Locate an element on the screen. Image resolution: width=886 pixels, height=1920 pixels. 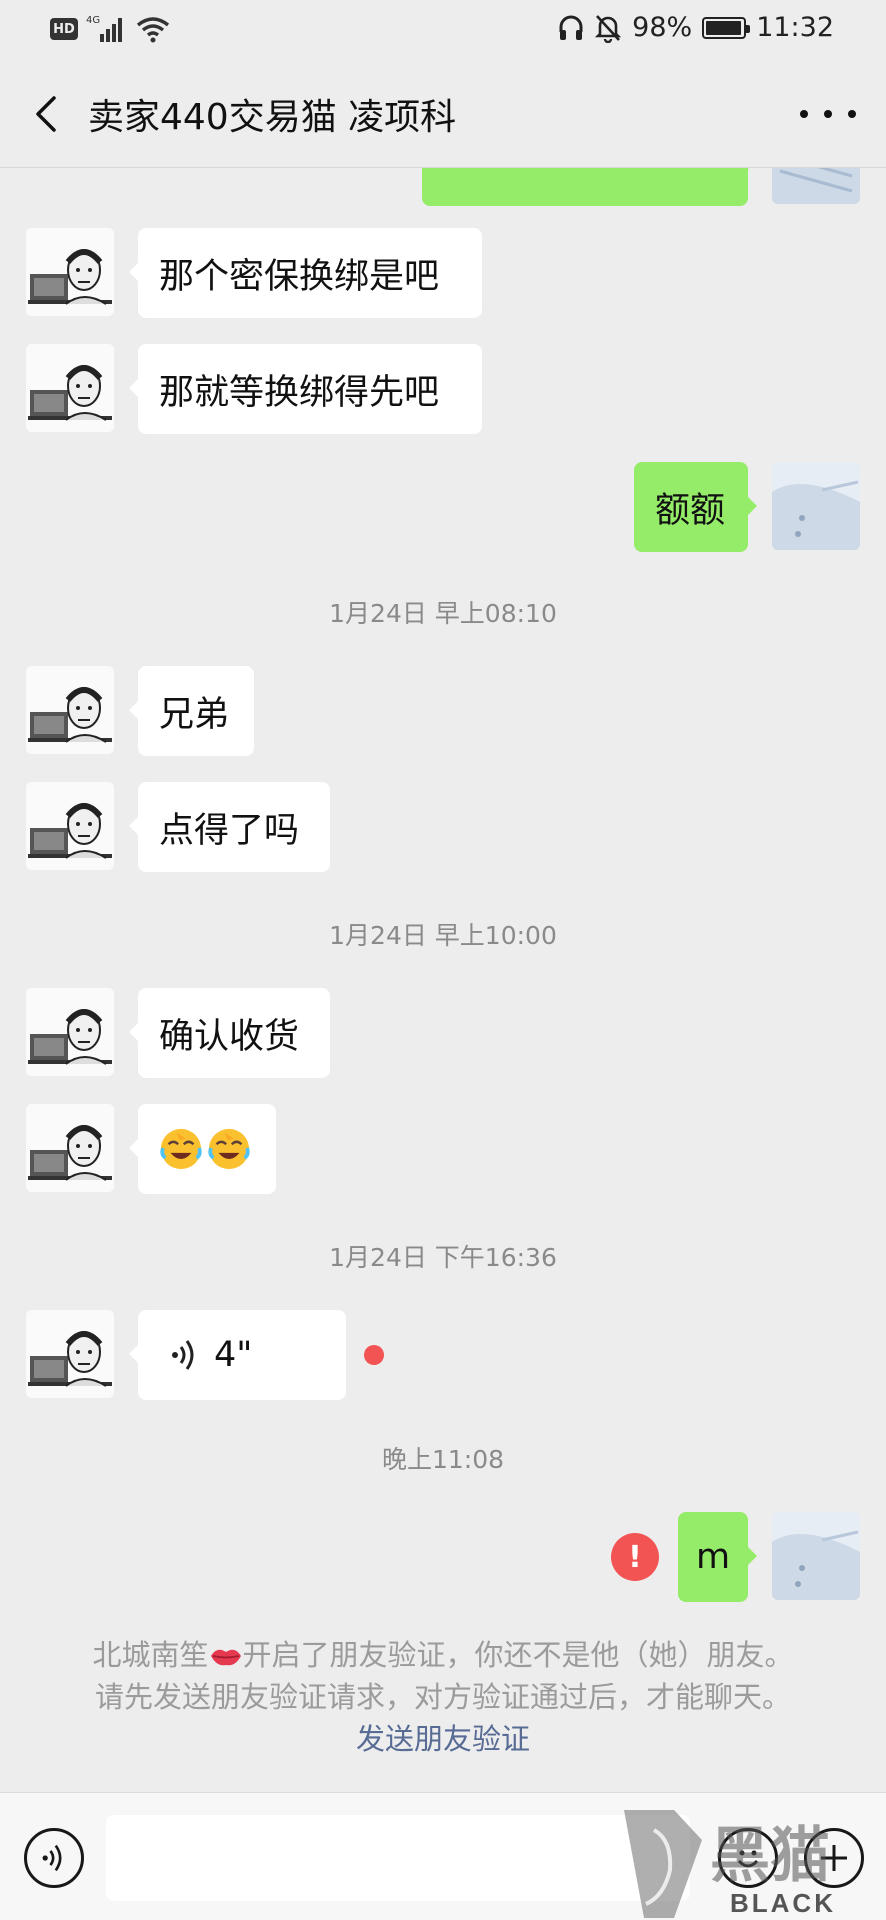
message-bubble-emoji is located at coordinates (202, 1149).